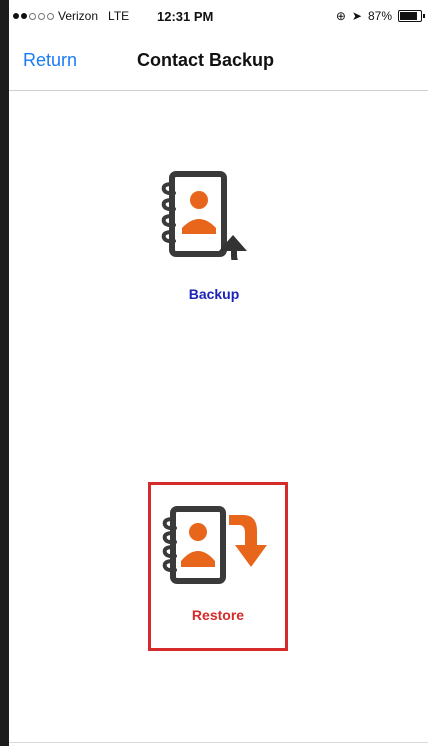 The image size is (428, 746). I want to click on battery-percent: 87%, so click(379, 16).